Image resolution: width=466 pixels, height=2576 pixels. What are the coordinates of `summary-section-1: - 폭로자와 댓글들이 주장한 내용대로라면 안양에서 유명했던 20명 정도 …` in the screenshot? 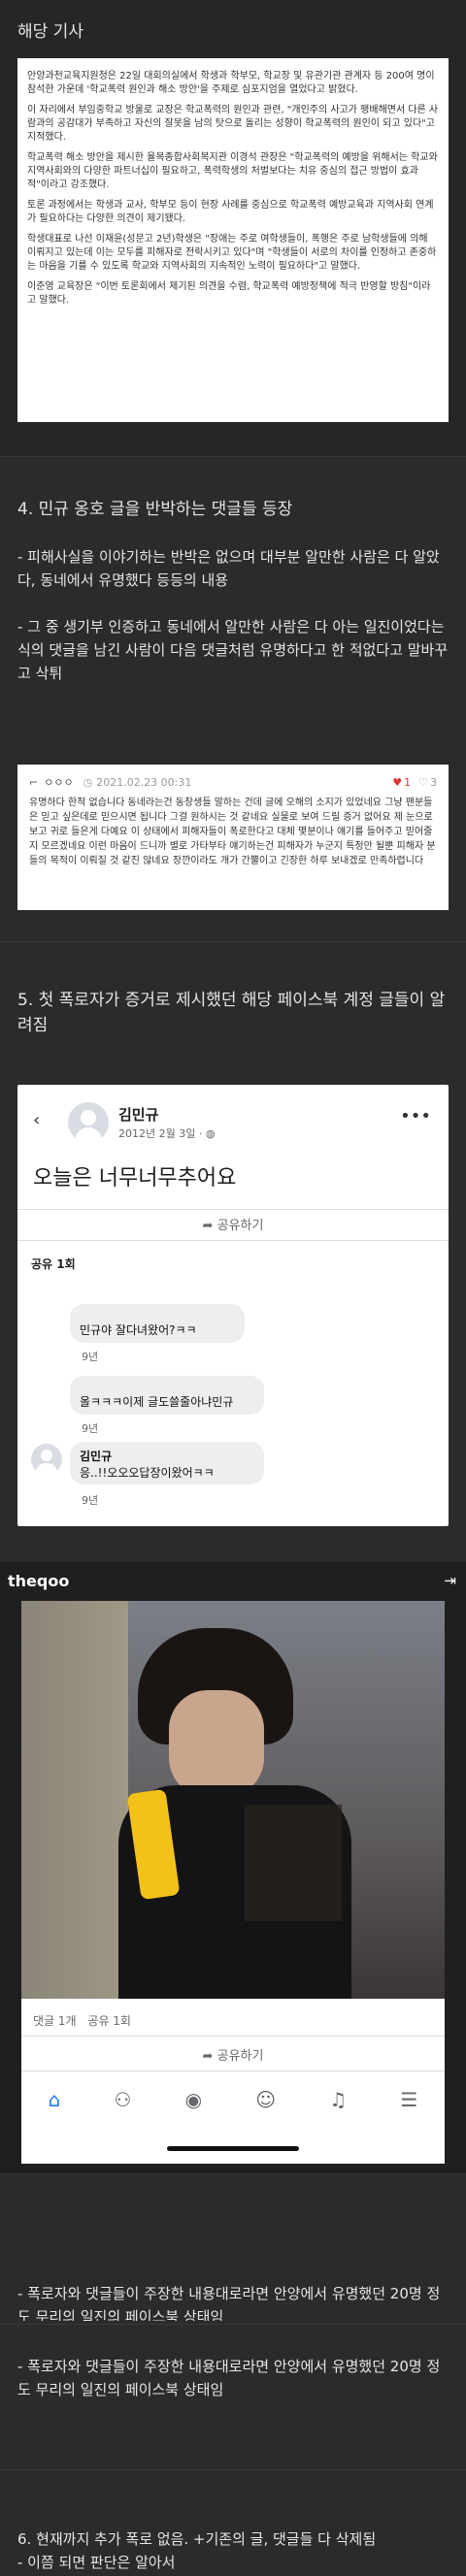 It's located at (233, 2248).